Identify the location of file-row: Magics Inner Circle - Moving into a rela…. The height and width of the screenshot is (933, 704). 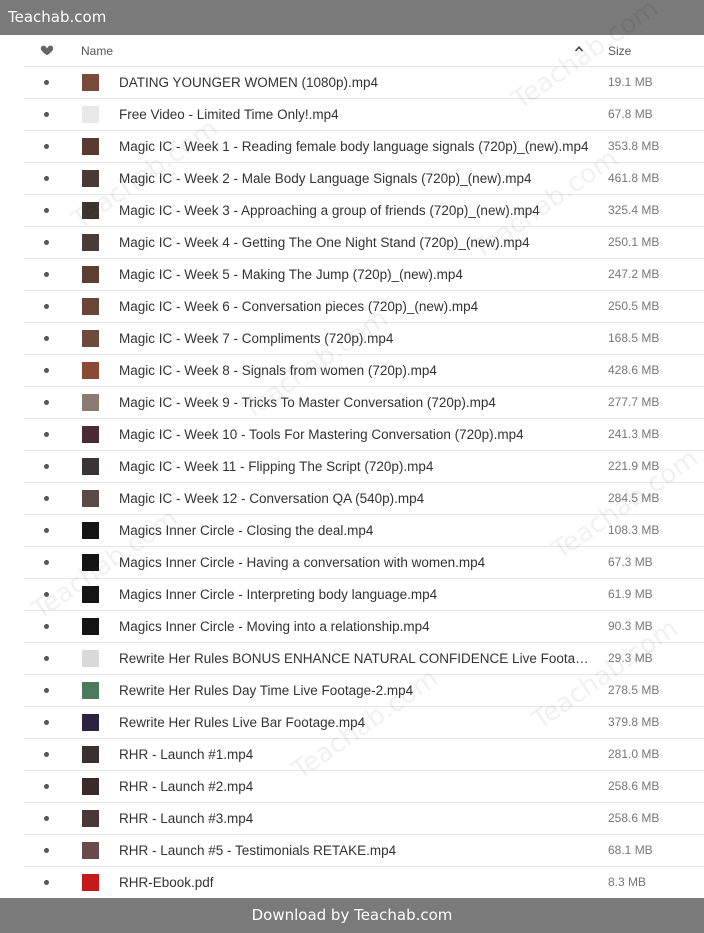
(364, 627).